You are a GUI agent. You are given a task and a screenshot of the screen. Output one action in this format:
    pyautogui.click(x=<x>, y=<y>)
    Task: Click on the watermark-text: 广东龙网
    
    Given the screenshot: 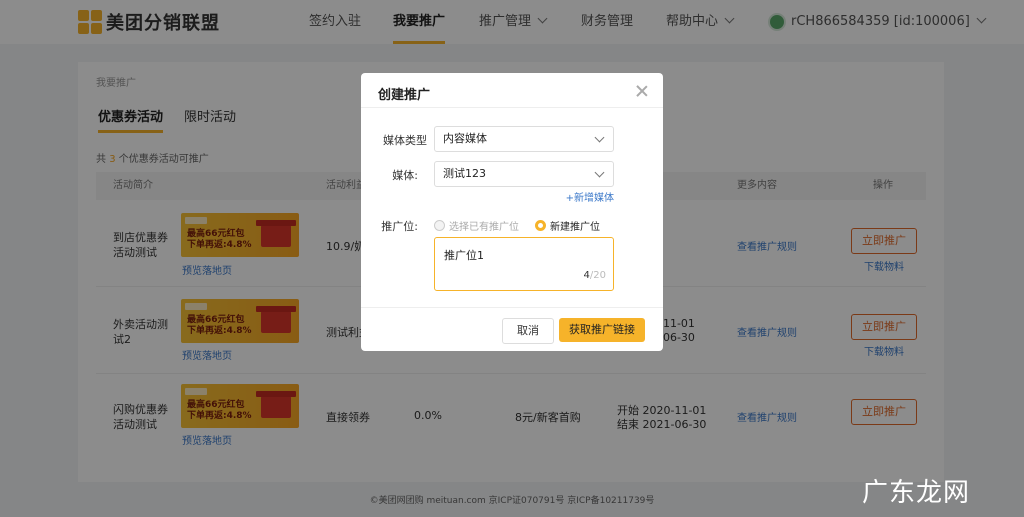 What is the action you would take?
    pyautogui.click(x=916, y=493)
    